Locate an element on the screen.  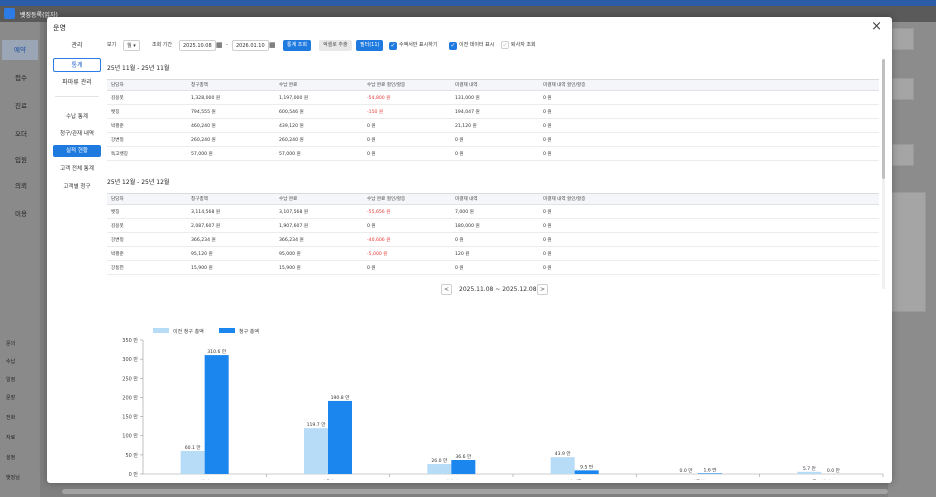
next-period-button: > is located at coordinates (542, 289).